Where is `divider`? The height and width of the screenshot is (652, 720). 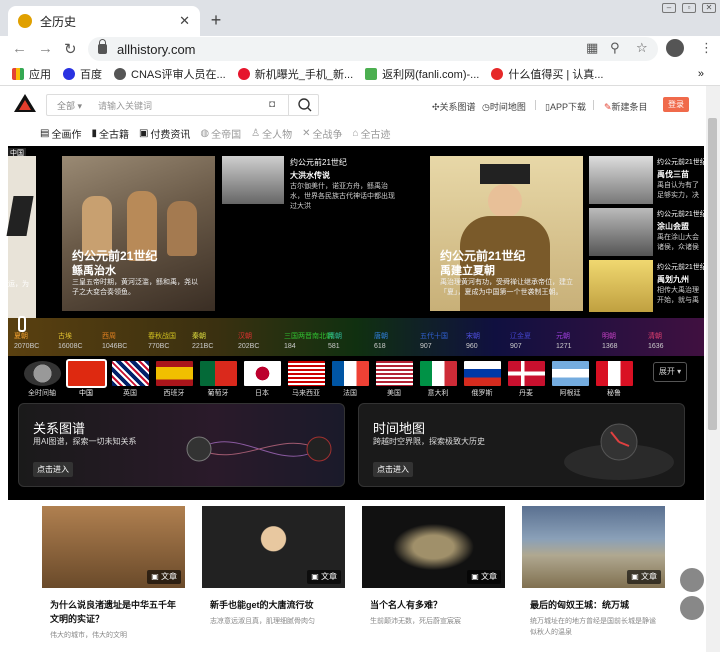 divider is located at coordinates (593, 105).